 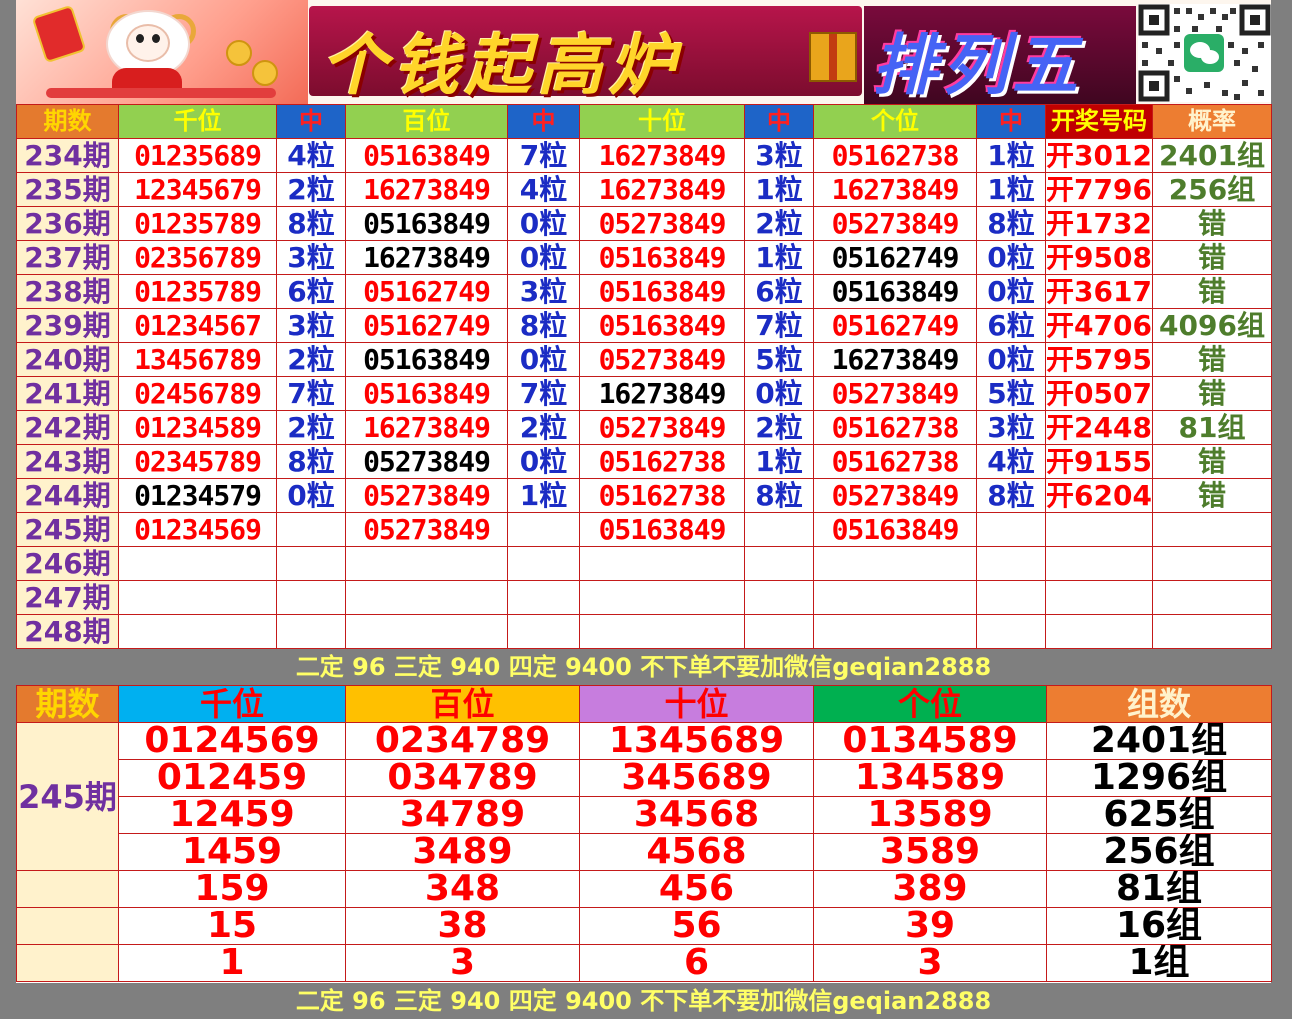 What do you see at coordinates (67, 291) in the screenshot?
I see `issue-cell: 238期` at bounding box center [67, 291].